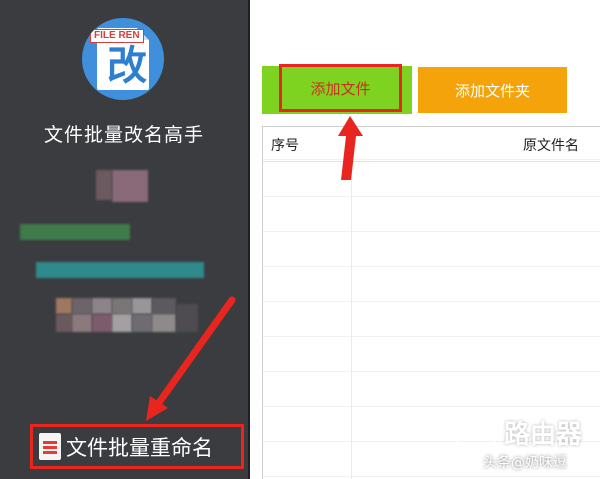 This screenshot has height=479, width=600. Describe the element at coordinates (191, 358) in the screenshot. I see `arrow-to-rename` at that location.